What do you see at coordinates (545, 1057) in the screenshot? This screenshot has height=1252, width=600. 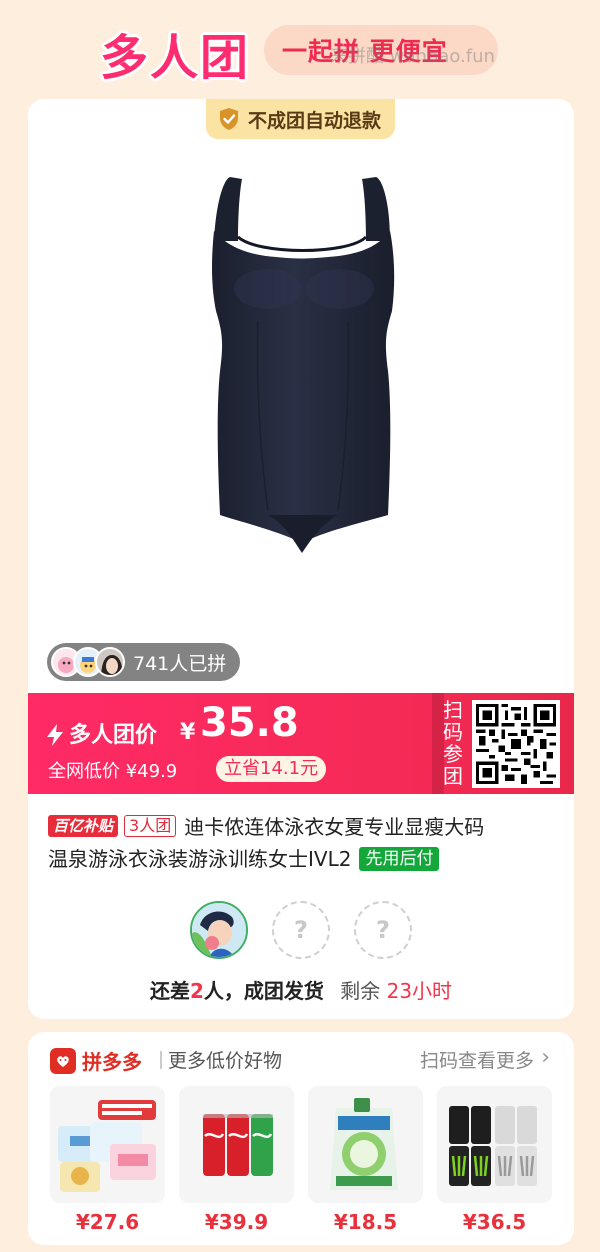 I see `chevron-right-icon: ›` at bounding box center [545, 1057].